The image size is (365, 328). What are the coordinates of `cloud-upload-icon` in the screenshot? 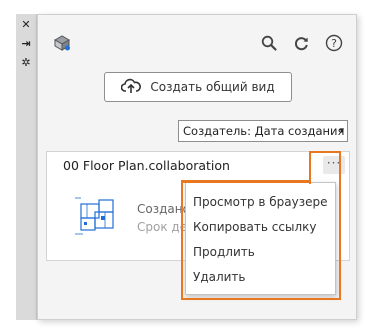 It's located at (131, 87).